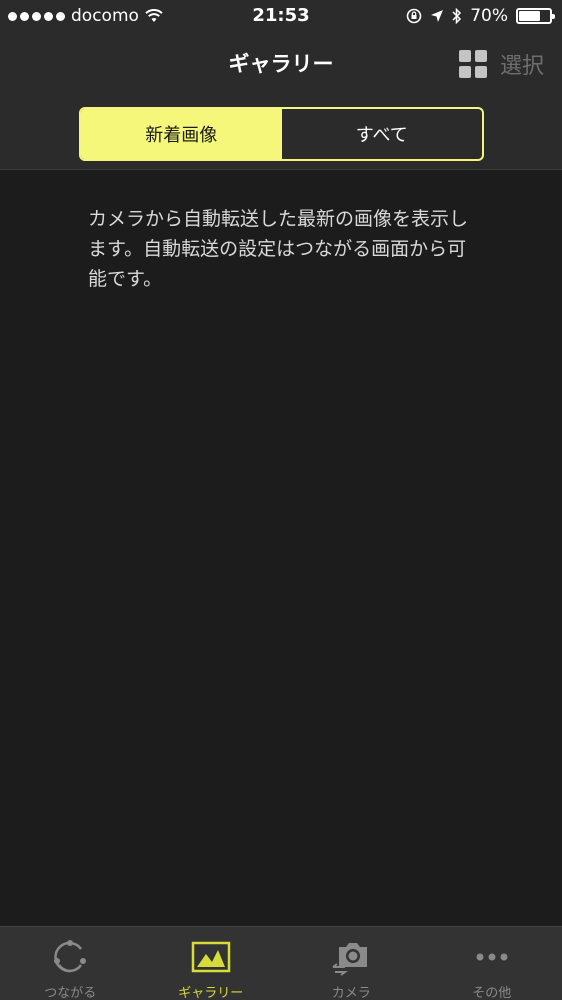 This screenshot has height=1000, width=562. Describe the element at coordinates (70, 957) in the screenshot. I see `connect-icon` at that location.